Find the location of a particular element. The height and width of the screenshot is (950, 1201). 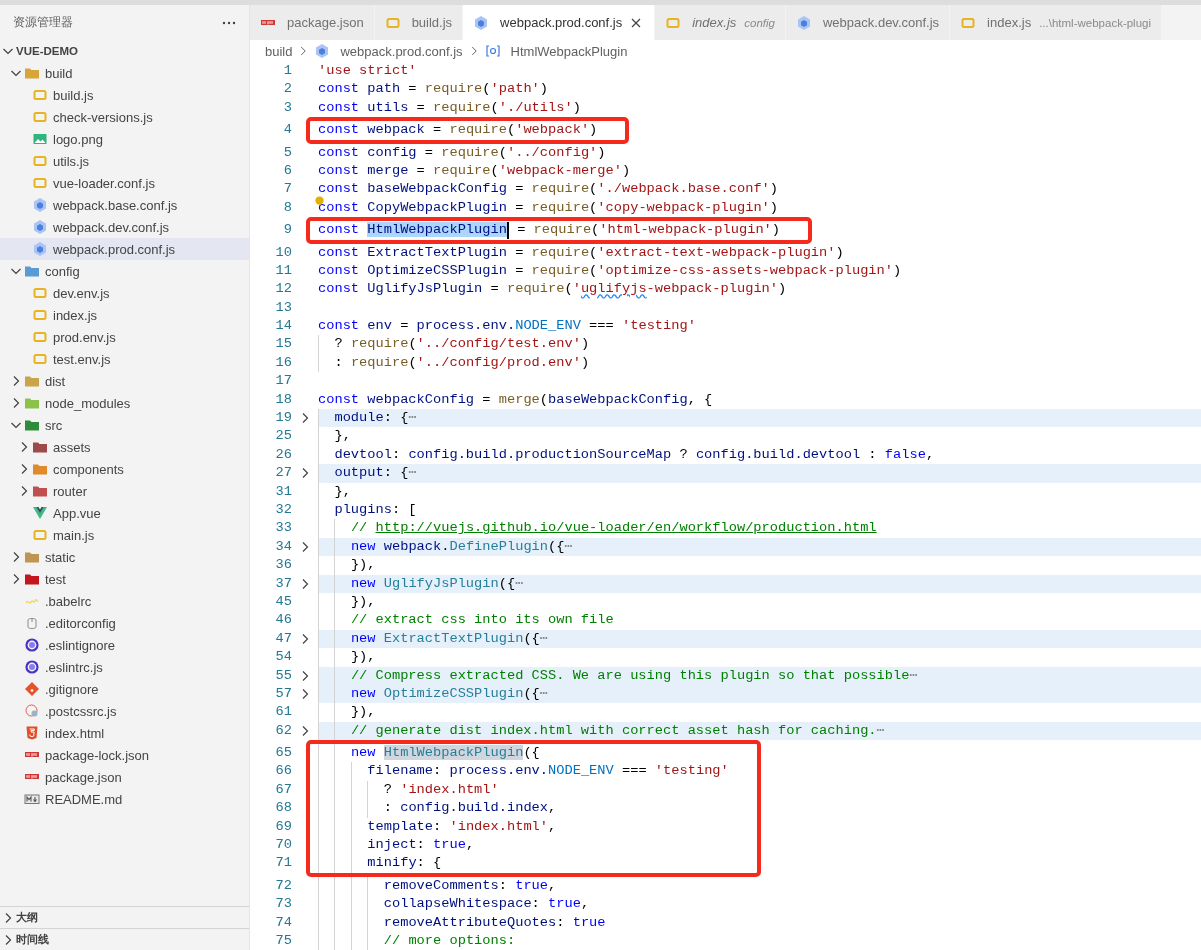

line-number: 18 is located at coordinates (283, 399).